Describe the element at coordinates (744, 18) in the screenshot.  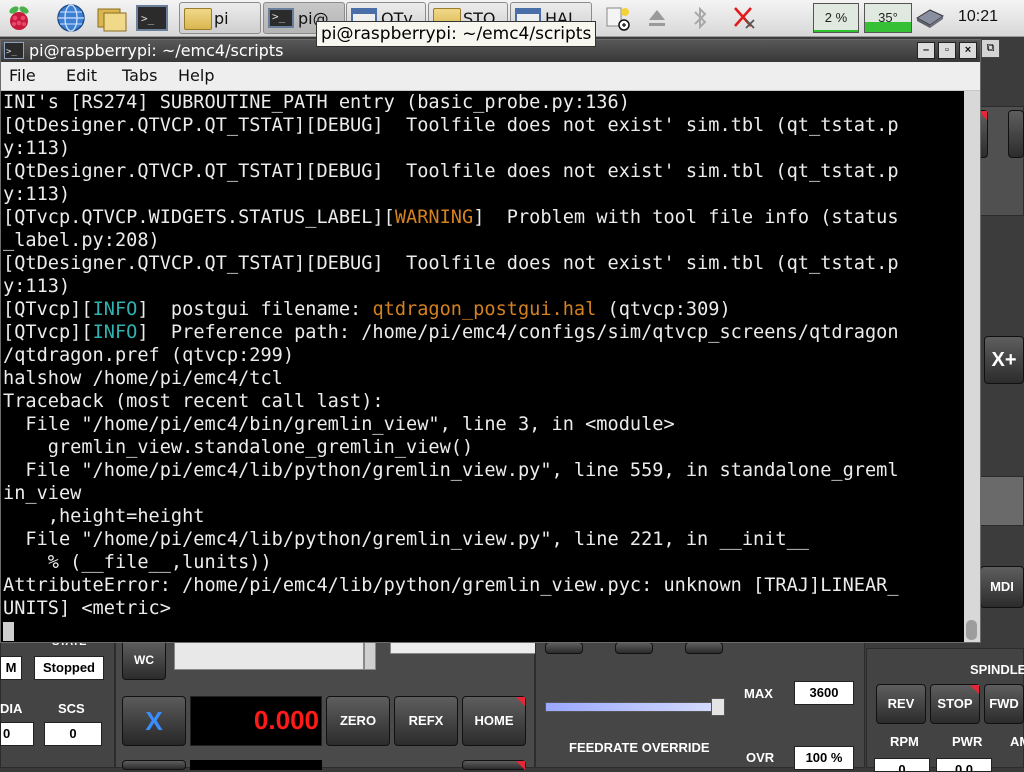
I see `network-disconnected-icon` at that location.